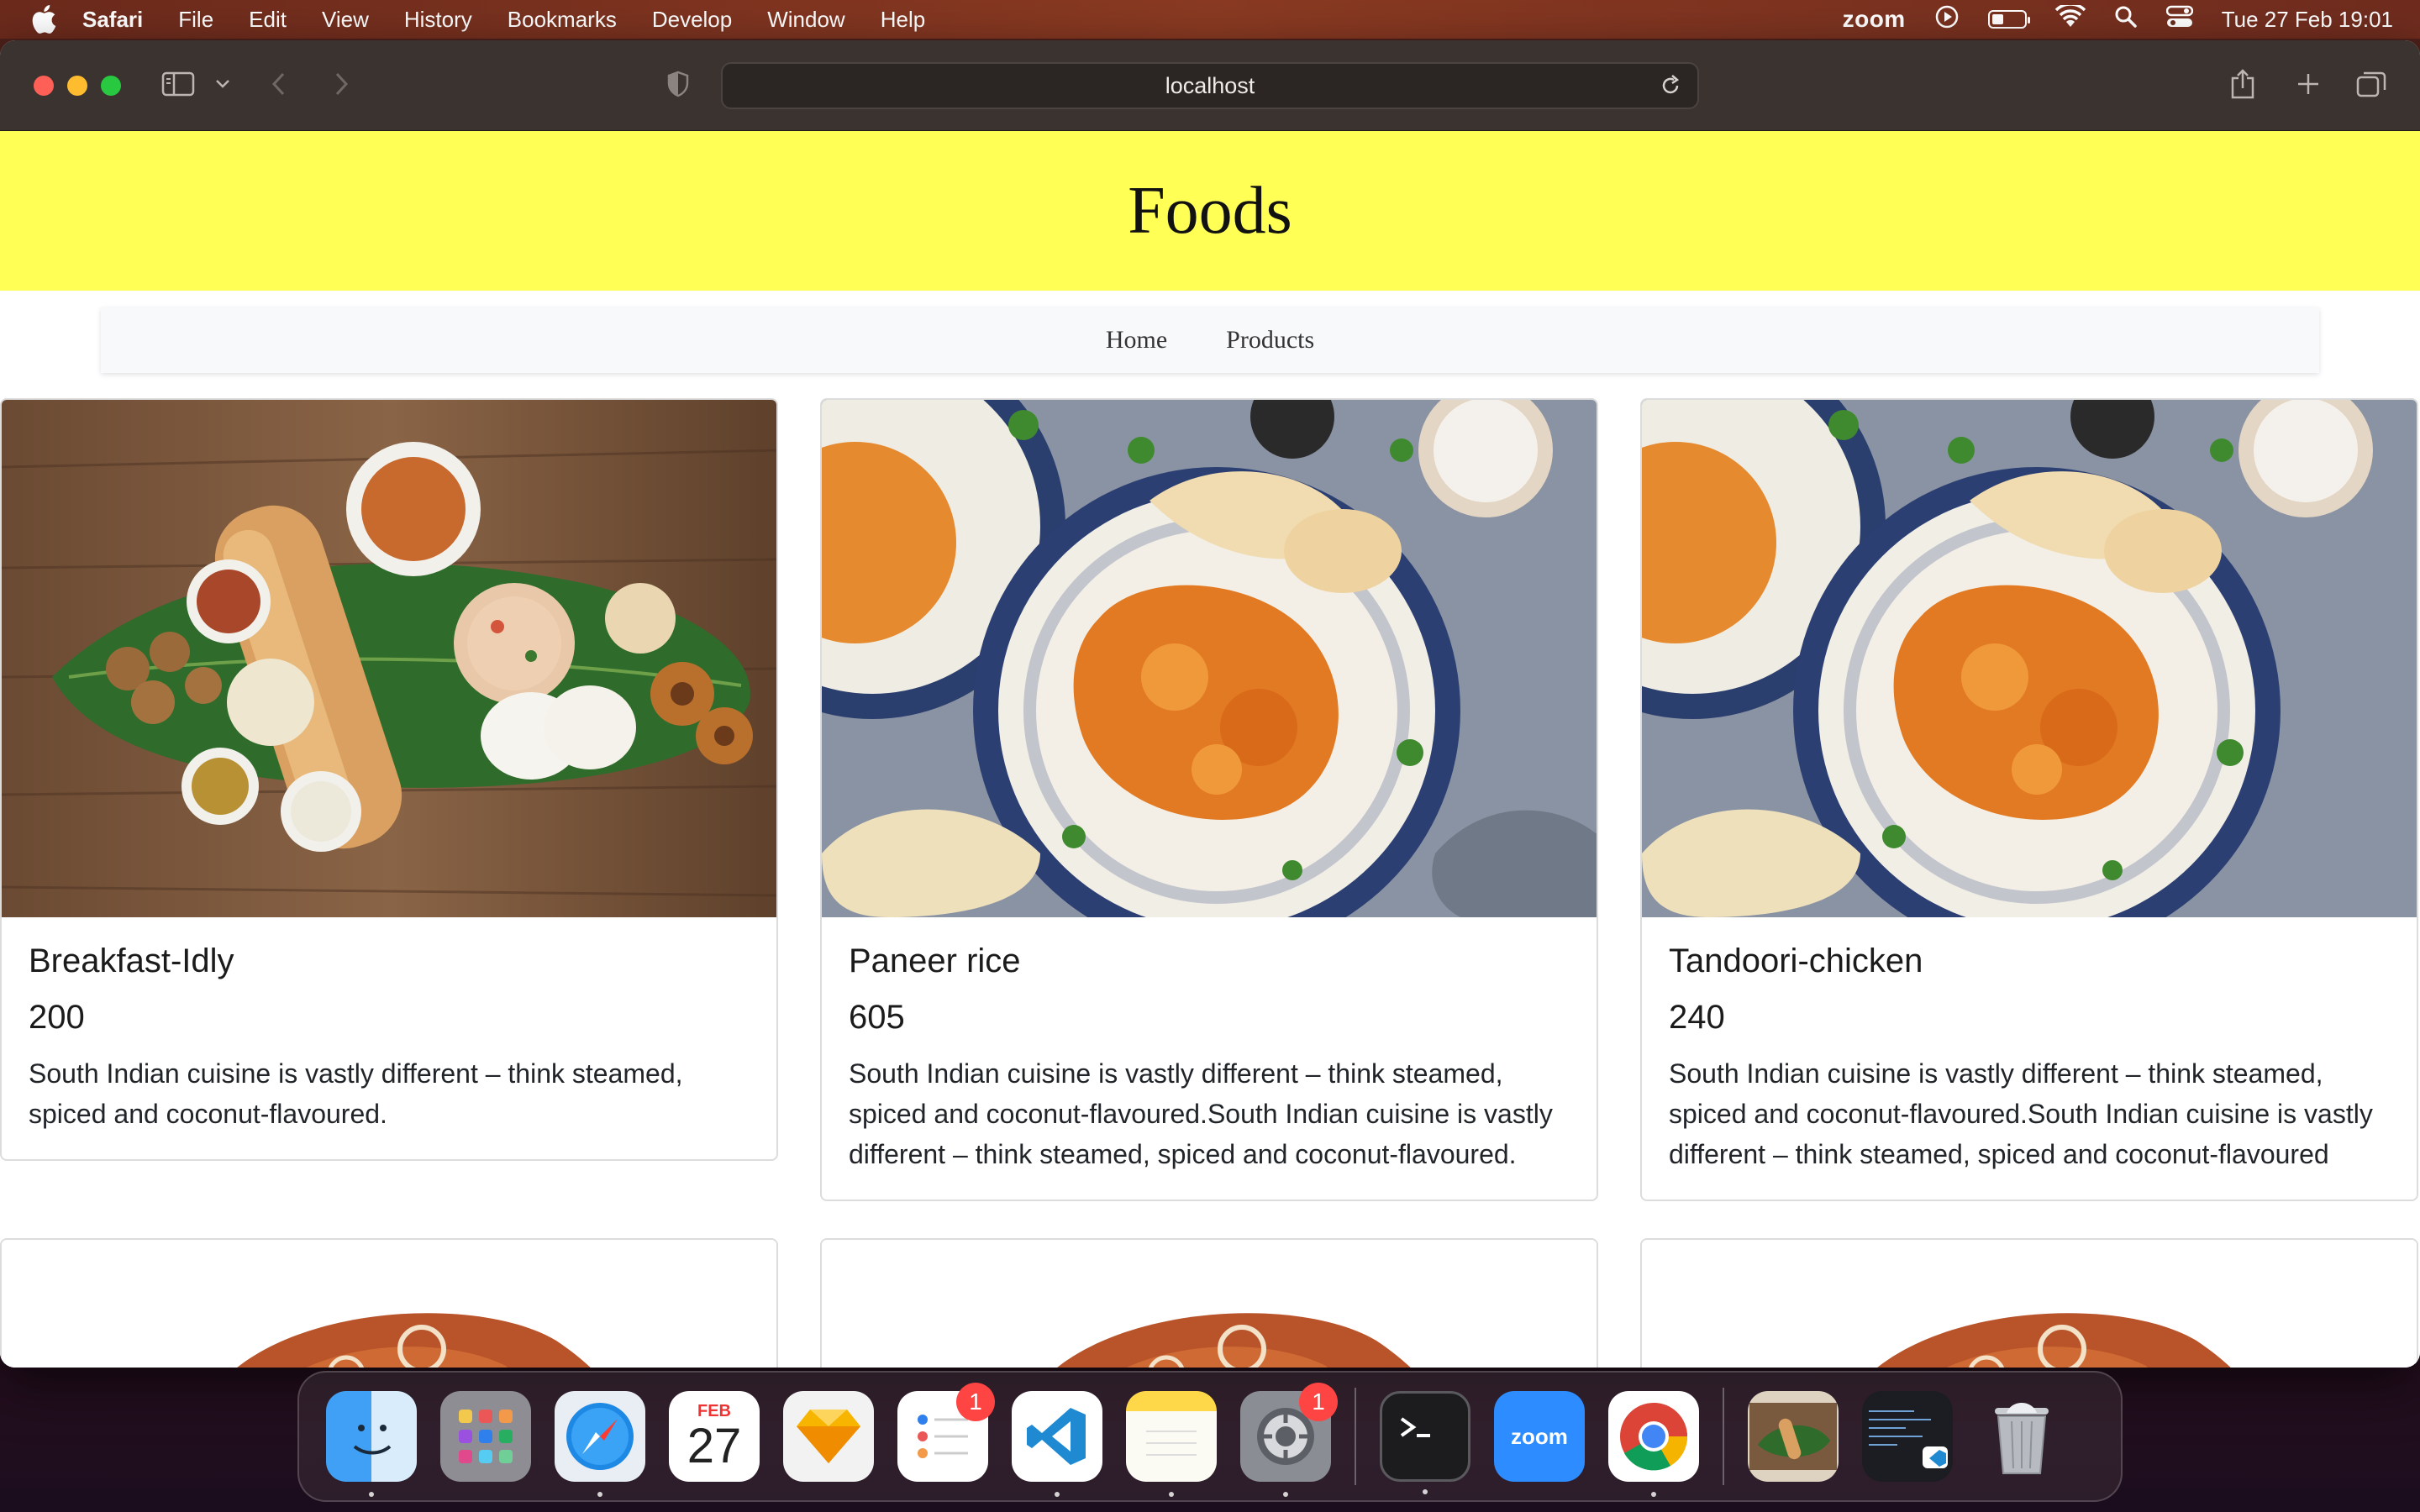 Image resolution: width=2420 pixels, height=1512 pixels. I want to click on product-image-paneer-rice, so click(1209, 658).